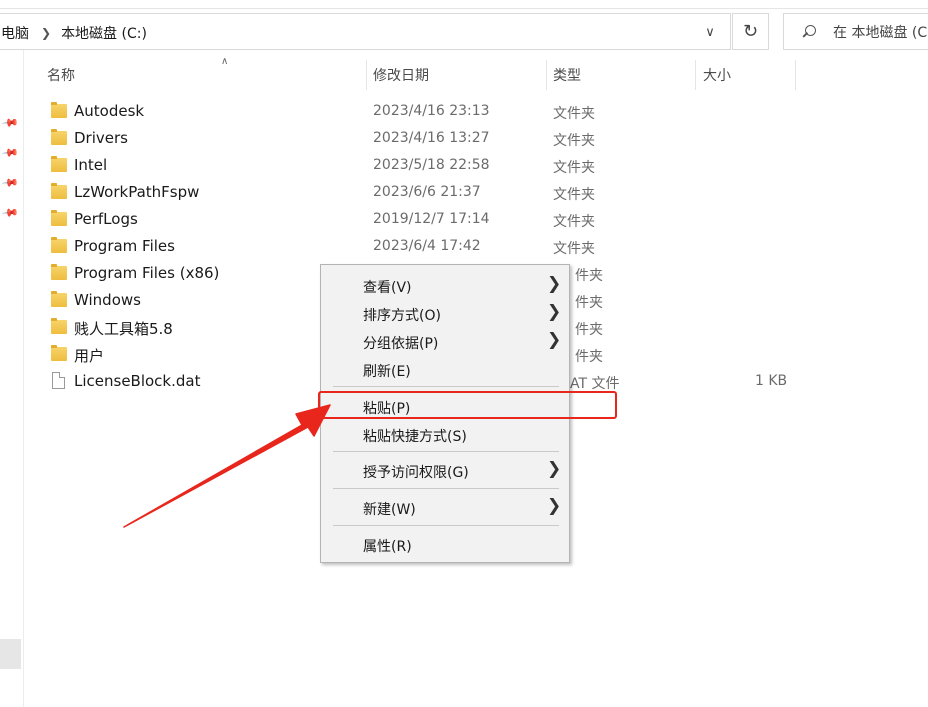 The width and height of the screenshot is (928, 707). What do you see at coordinates (427, 192) in the screenshot?
I see `file-date: 2023/6/6 21:37` at bounding box center [427, 192].